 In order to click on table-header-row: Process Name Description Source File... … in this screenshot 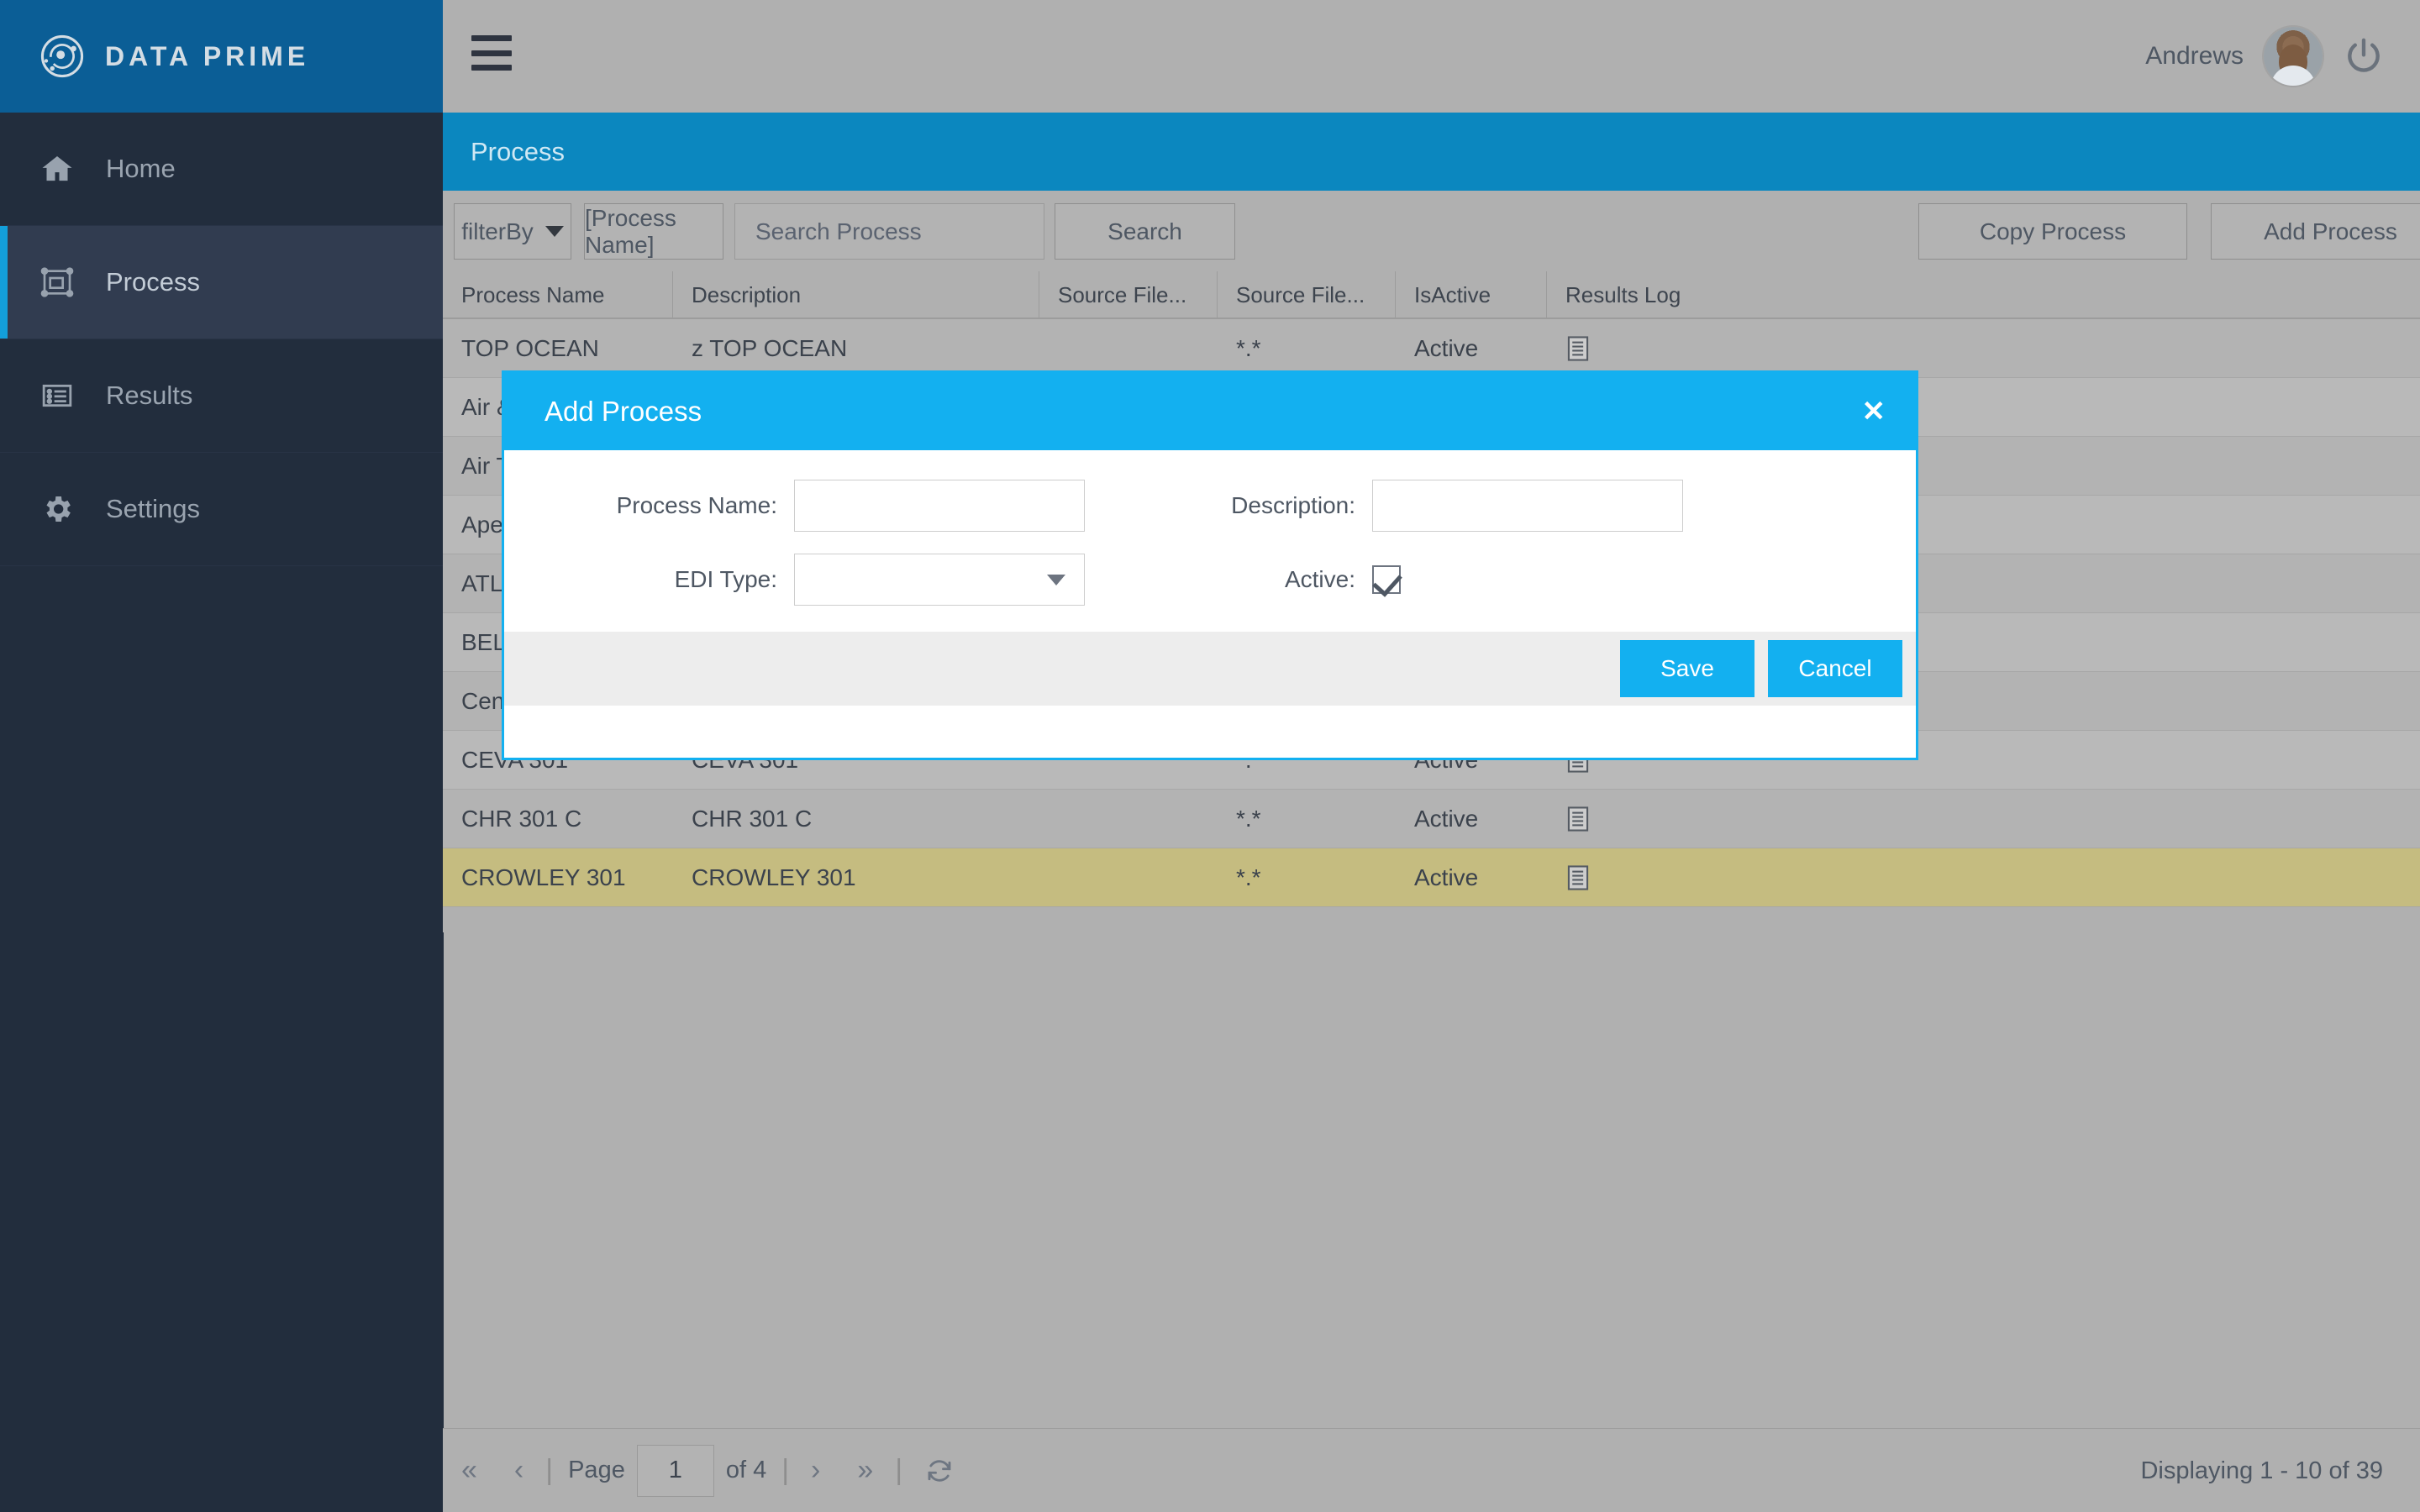, I will do `click(1432, 295)`.